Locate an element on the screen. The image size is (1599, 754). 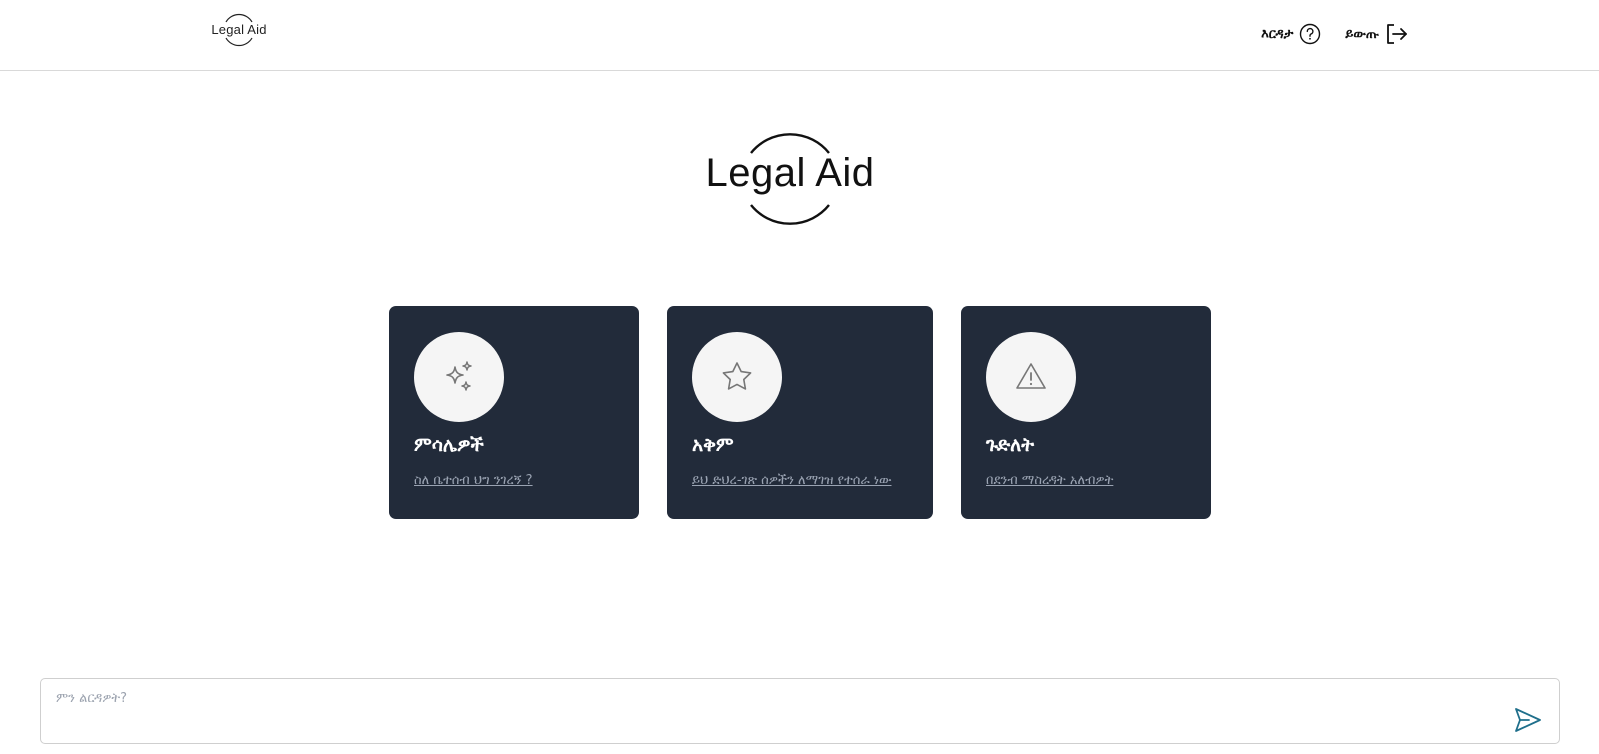
card-capabilities: አቅም ይህ ድህረ-ገጽ ሰዎችን ለማገዝ የተሰራ ነው is located at coordinates (800, 412).